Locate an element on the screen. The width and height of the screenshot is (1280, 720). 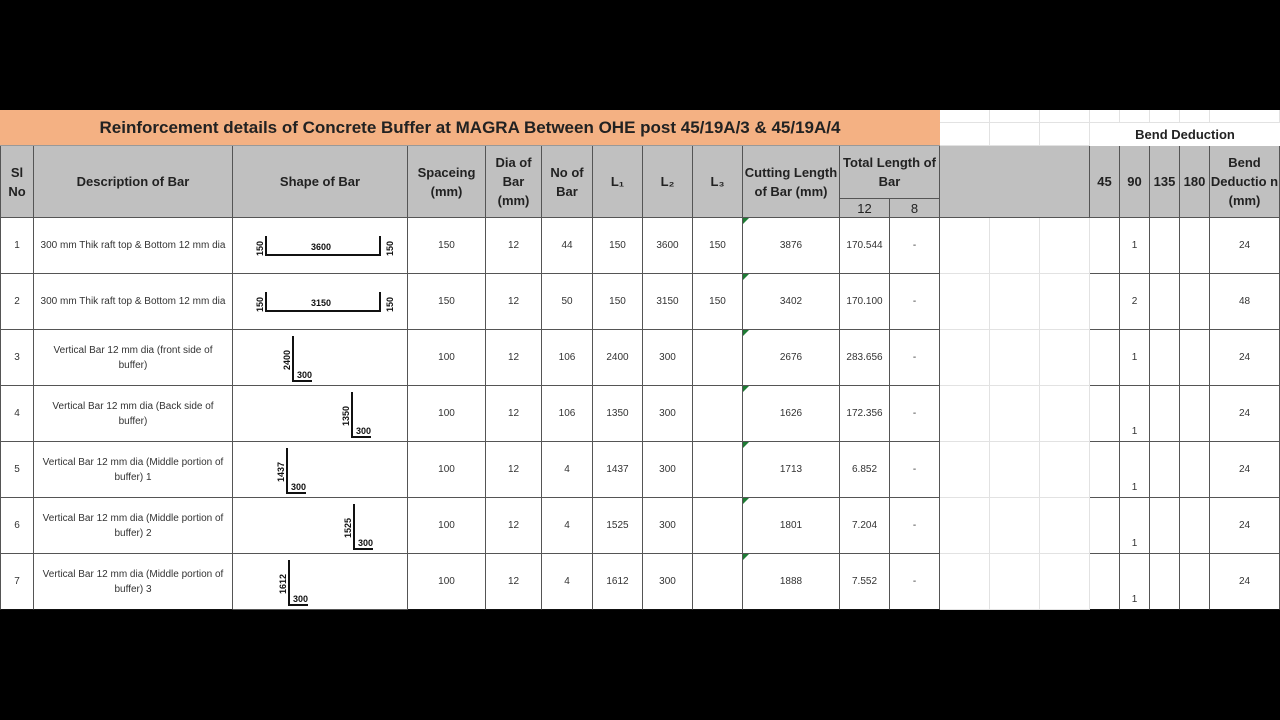
cell-l1: 1612 is located at coordinates (618, 582).